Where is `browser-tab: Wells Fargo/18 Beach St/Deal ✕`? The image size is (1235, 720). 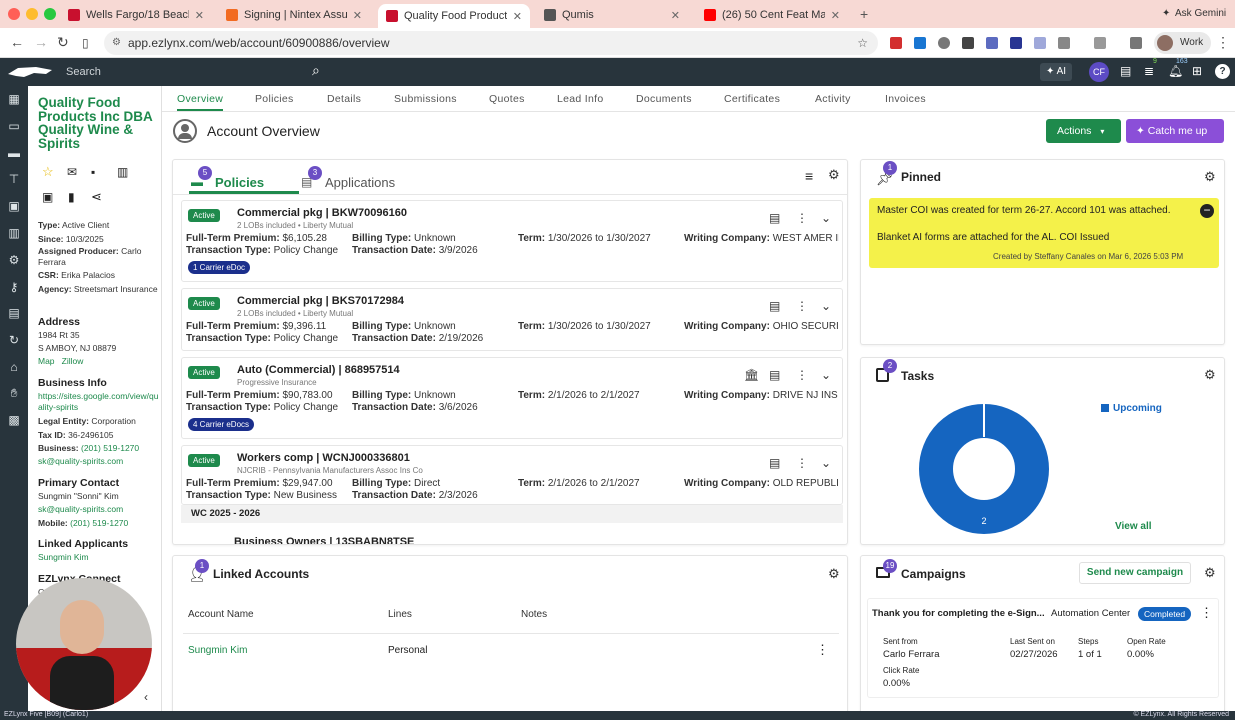 browser-tab: Wells Fargo/18 Beach St/Deal ✕ is located at coordinates (136, 15).